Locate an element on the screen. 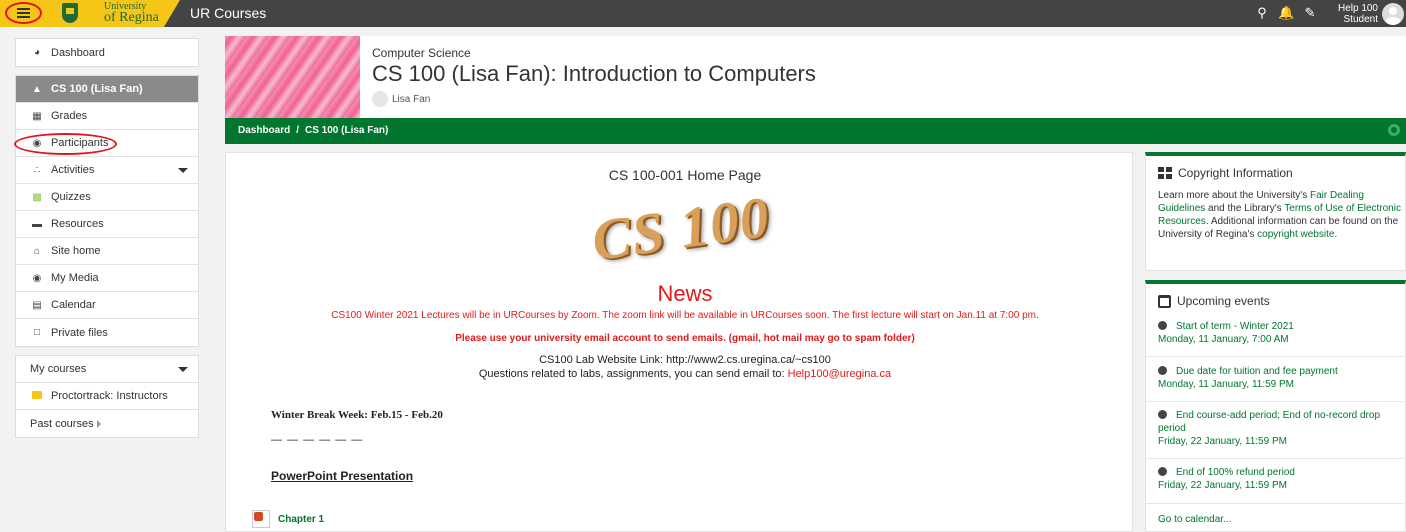 The height and width of the screenshot is (532, 1406). bell-icon: 🔔 is located at coordinates (1286, 13).